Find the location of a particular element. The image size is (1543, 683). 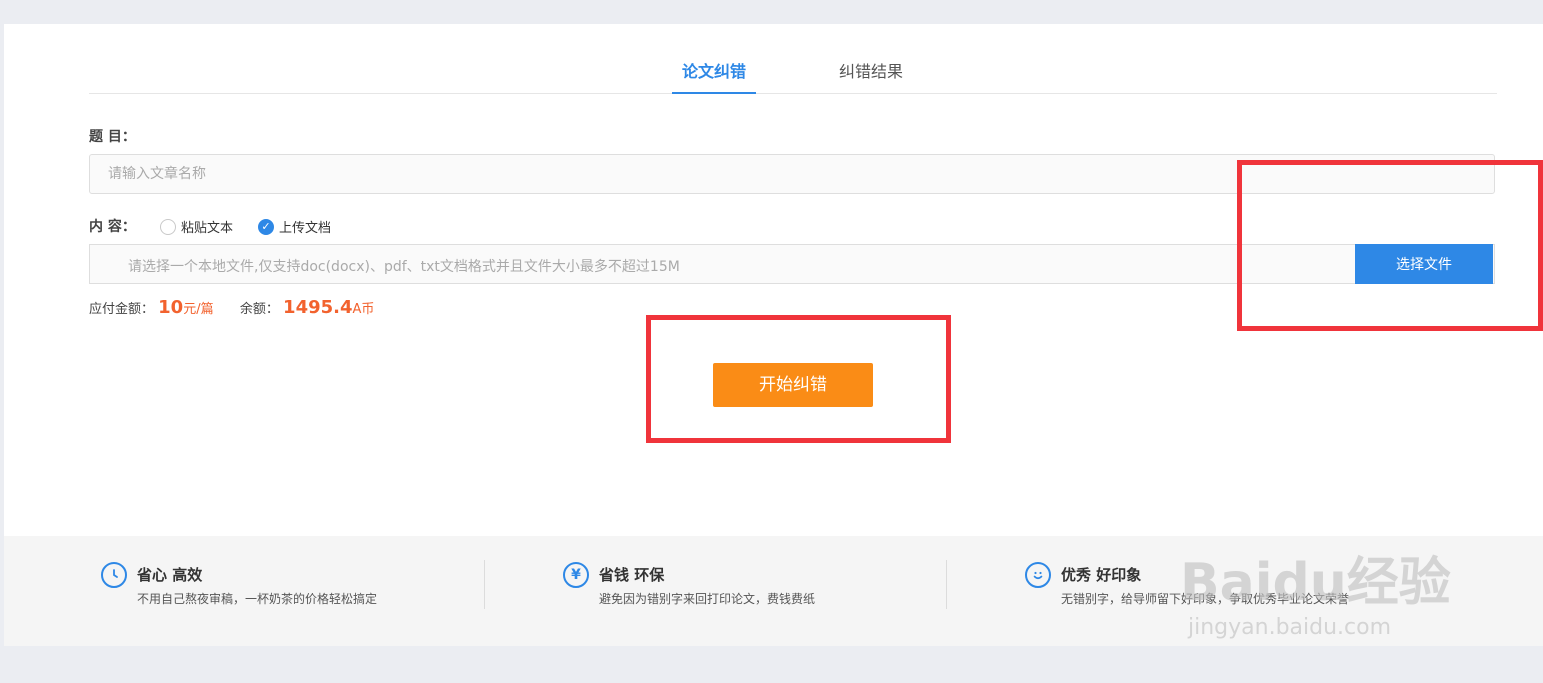

tab-correction-results: 纠错结果 is located at coordinates (874, 76).